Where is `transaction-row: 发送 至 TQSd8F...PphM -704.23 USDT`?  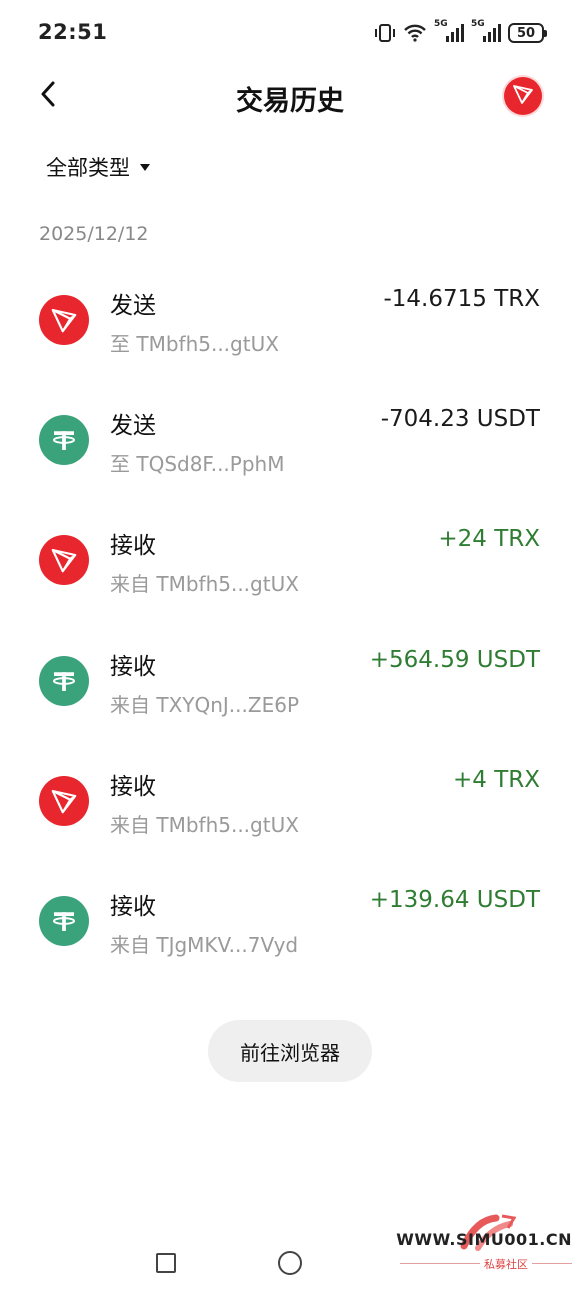 transaction-row: 发送 至 TQSd8F...PphM -704.23 USDT is located at coordinates (290, 440).